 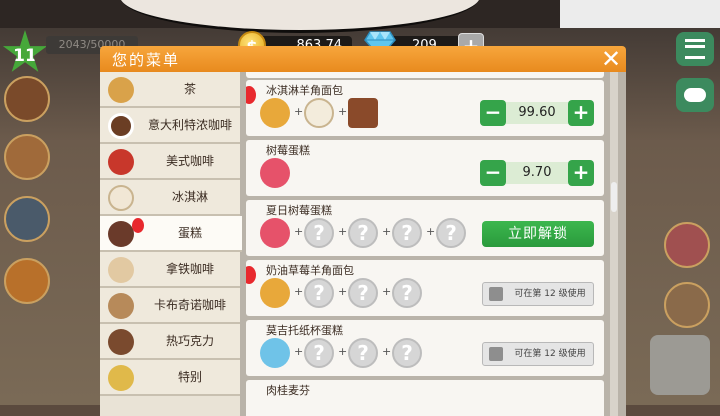 I want to click on price-stepper: − 99.60 +, so click(x=537, y=113).